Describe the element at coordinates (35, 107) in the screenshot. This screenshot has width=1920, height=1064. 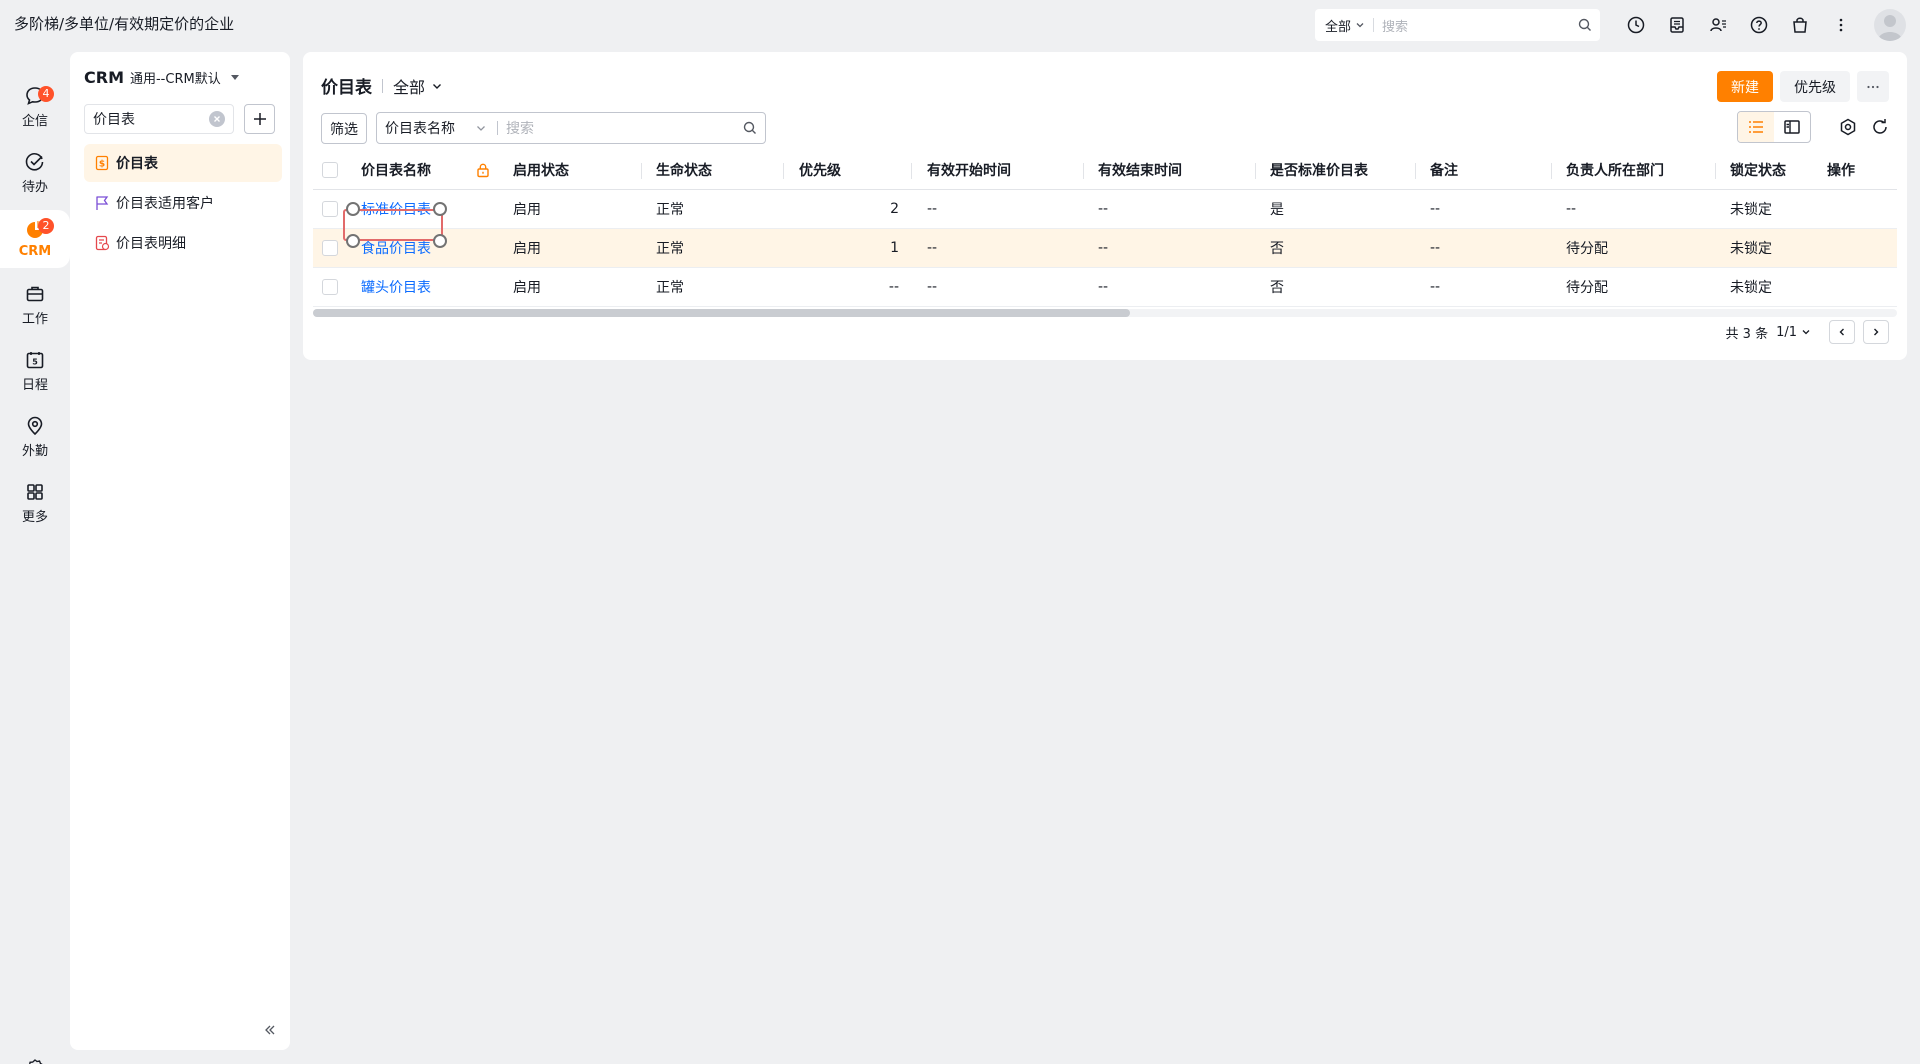
I see `rail-item-messages: 企信 4` at that location.